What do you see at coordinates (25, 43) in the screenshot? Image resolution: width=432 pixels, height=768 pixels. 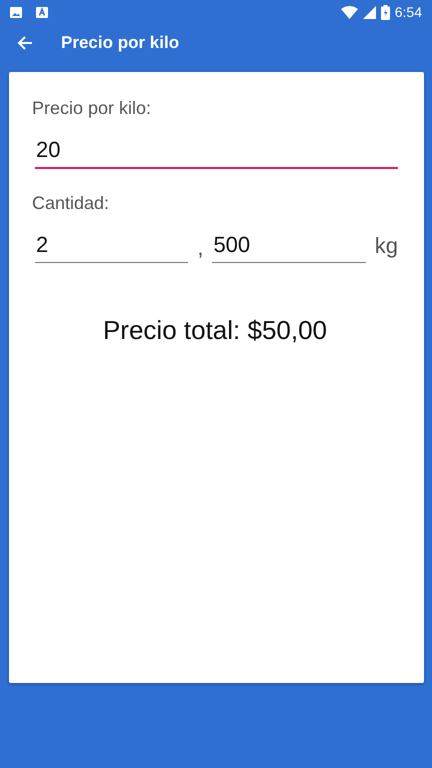 I see `back-arrow-icon` at bounding box center [25, 43].